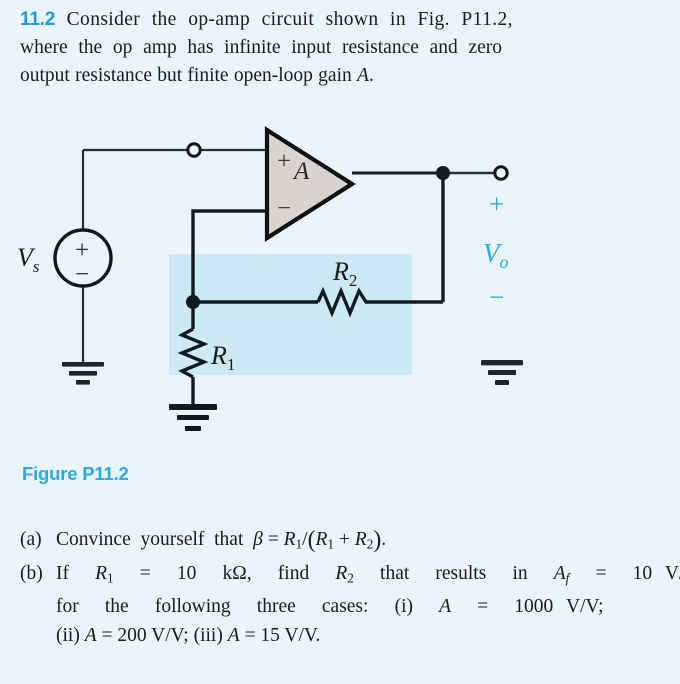  What do you see at coordinates (75, 473) in the screenshot?
I see `figure-caption: Figure P11.2` at bounding box center [75, 473].